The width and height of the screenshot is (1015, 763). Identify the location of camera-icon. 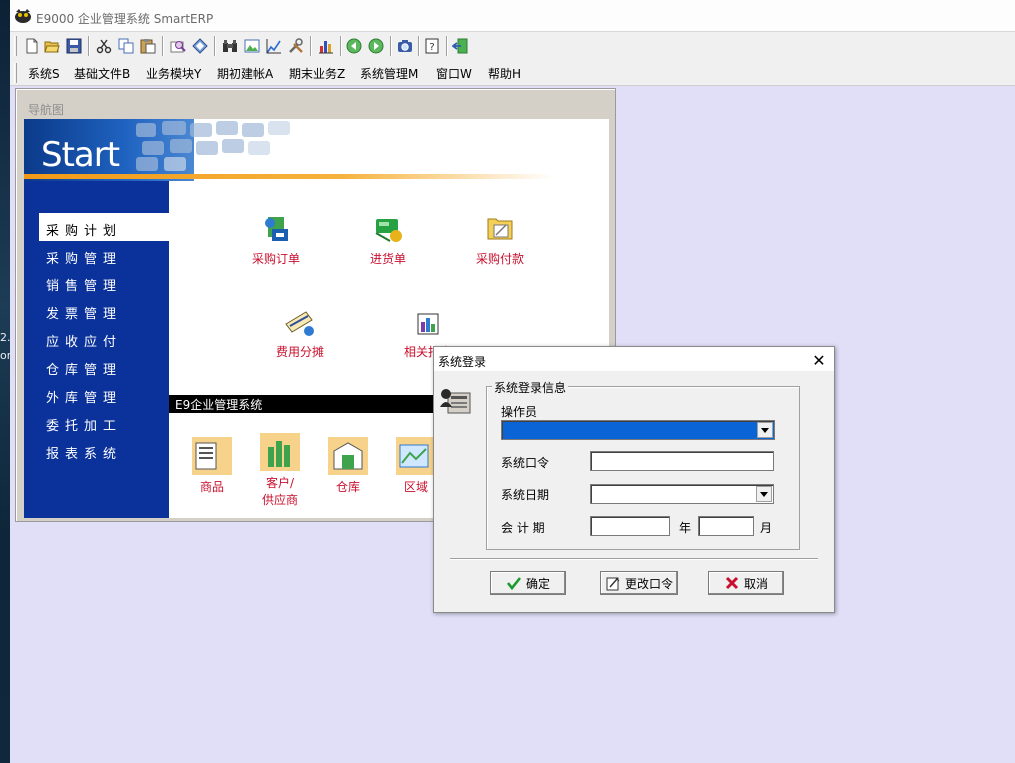
(405, 46).